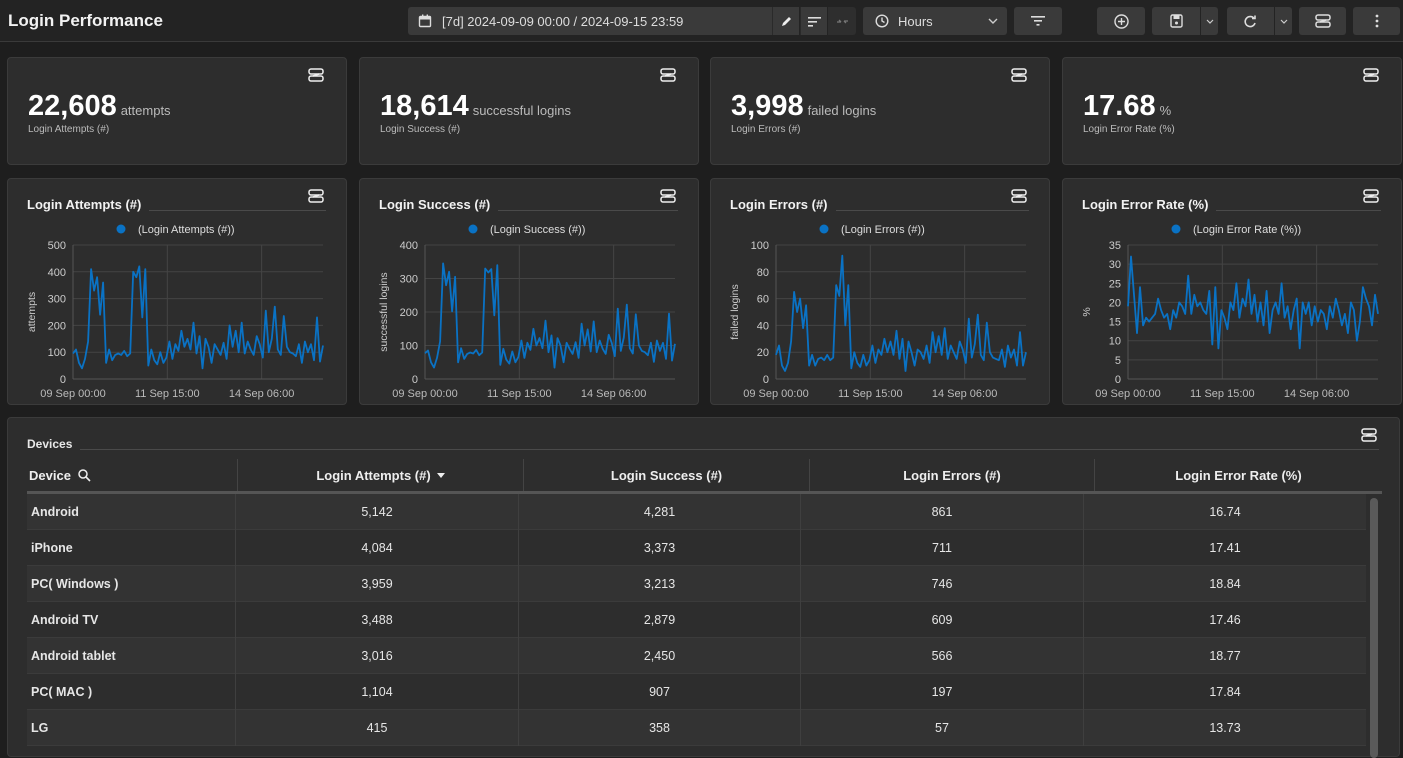  What do you see at coordinates (1209, 21) in the screenshot?
I see `save-options-button` at bounding box center [1209, 21].